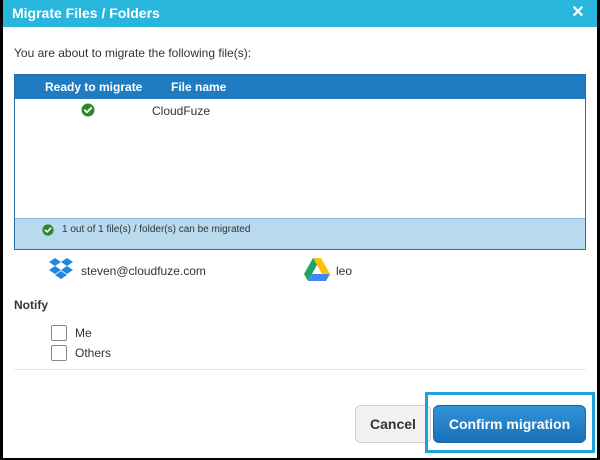  What do you see at coordinates (317, 271) in the screenshot?
I see `google-drive-icon` at bounding box center [317, 271].